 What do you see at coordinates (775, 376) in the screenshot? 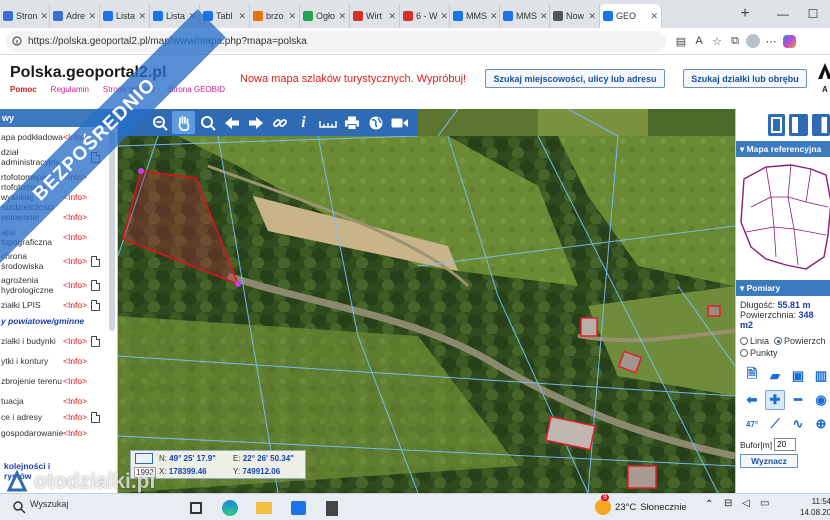
I see `open-folder-icon: ▰` at bounding box center [775, 376].